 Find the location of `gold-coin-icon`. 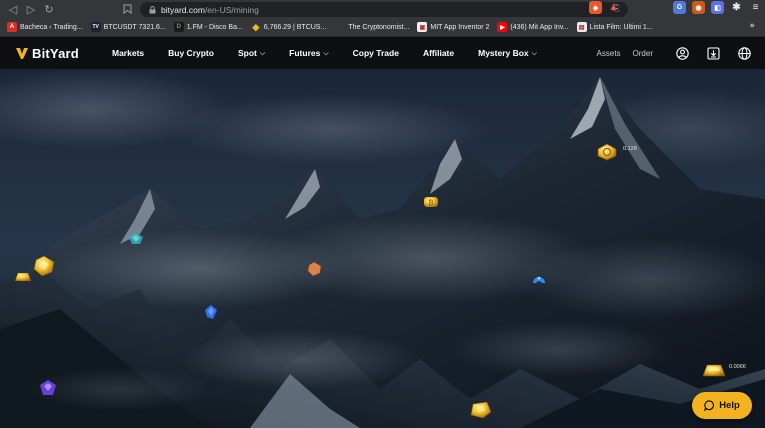

gold-coin-icon is located at coordinates (607, 152).